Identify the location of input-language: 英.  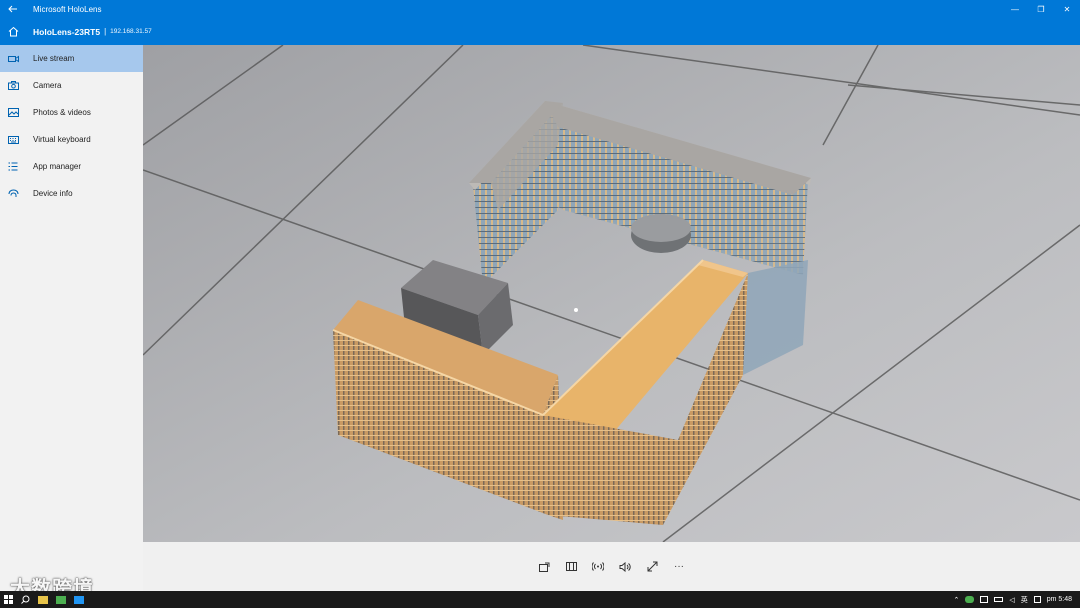
(1024, 600).